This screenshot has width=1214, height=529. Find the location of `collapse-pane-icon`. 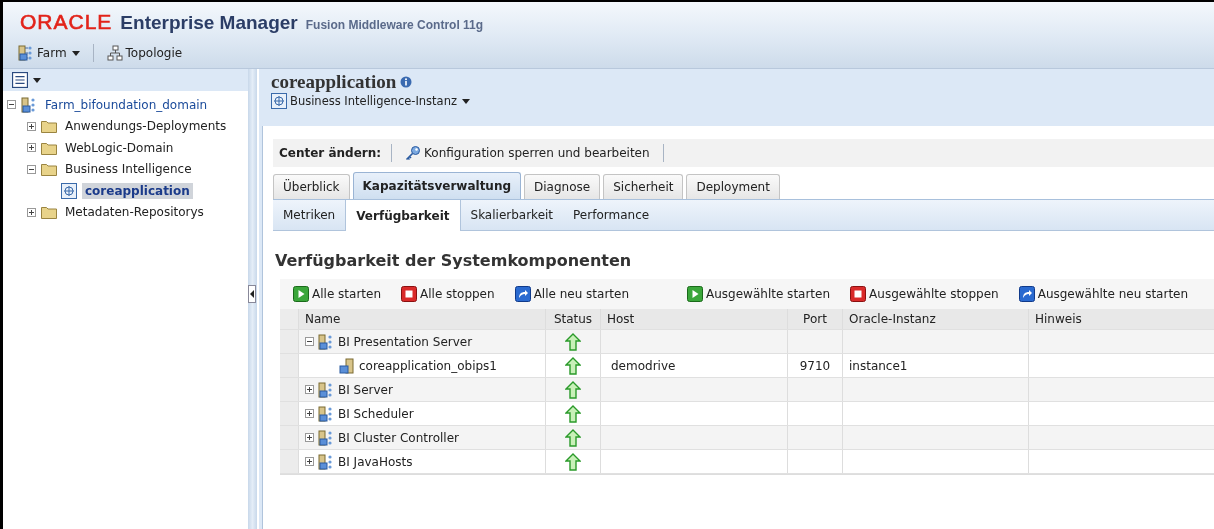

collapse-pane-icon is located at coordinates (252, 294).